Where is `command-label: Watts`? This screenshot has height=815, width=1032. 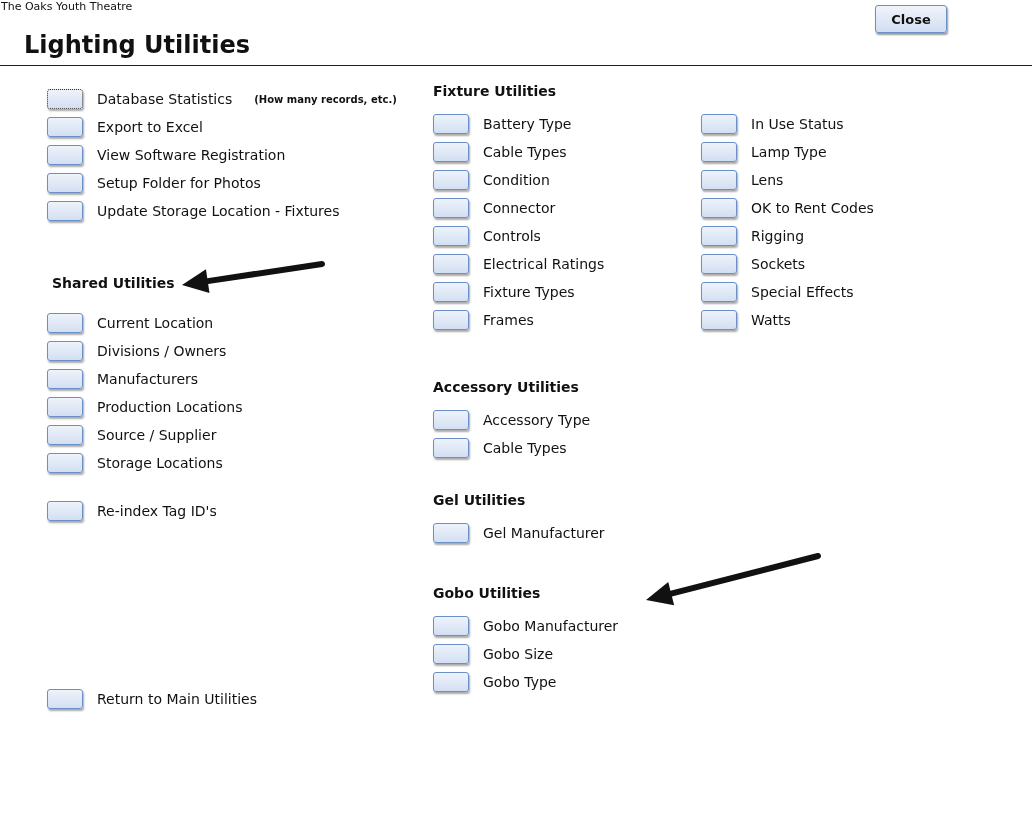 command-label: Watts is located at coordinates (771, 320).